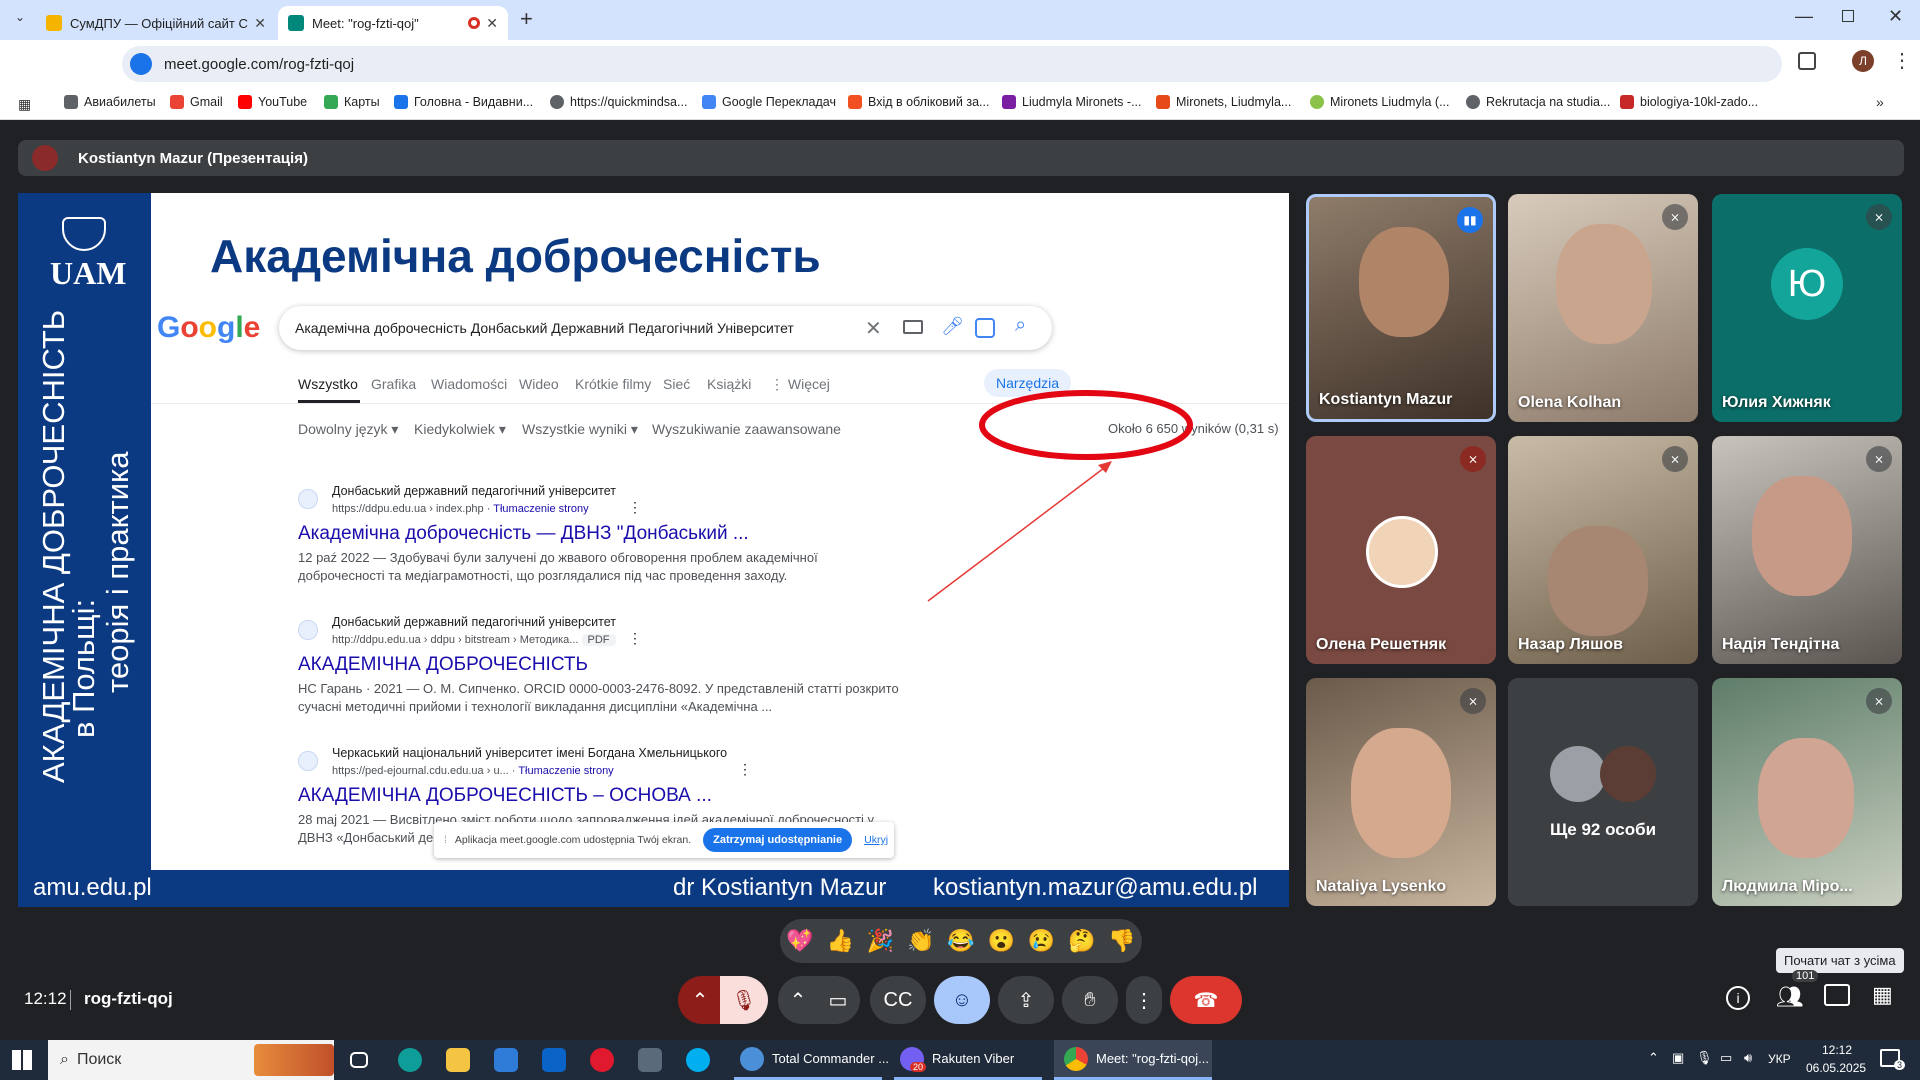 The height and width of the screenshot is (1080, 1920). I want to click on stop-sharing-button: Zatrzymaj udostępnianie, so click(778, 840).